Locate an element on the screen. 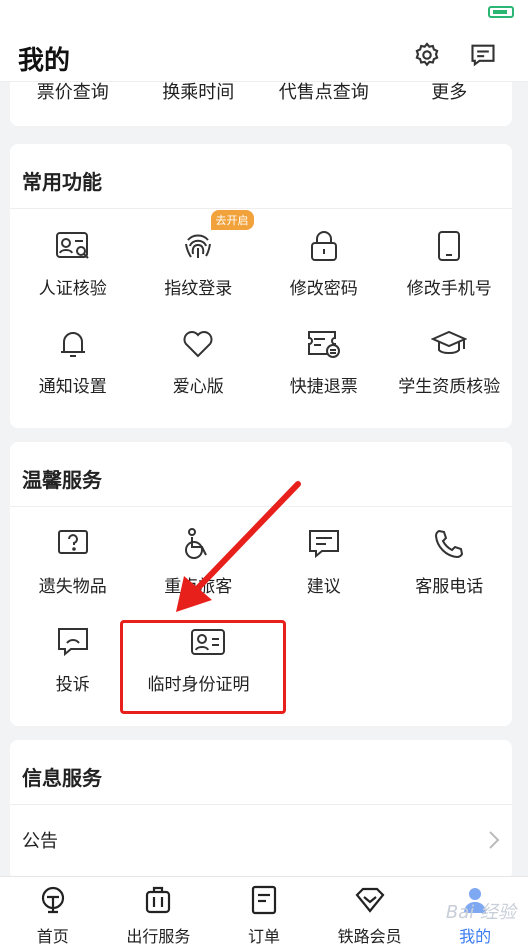 This screenshot has width=528, height=952. message-button is located at coordinates (483, 55).